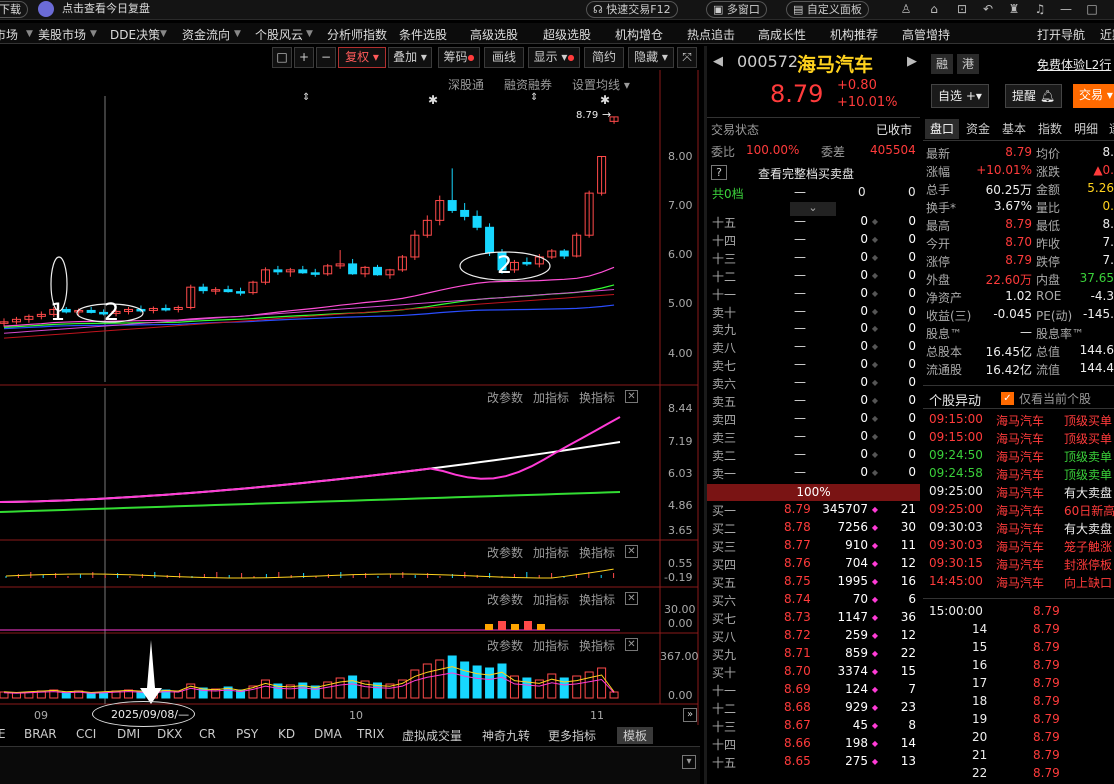  Describe the element at coordinates (1055, 398) in the screenshot. I see `only-current-label: 仅看当前个股` at that location.